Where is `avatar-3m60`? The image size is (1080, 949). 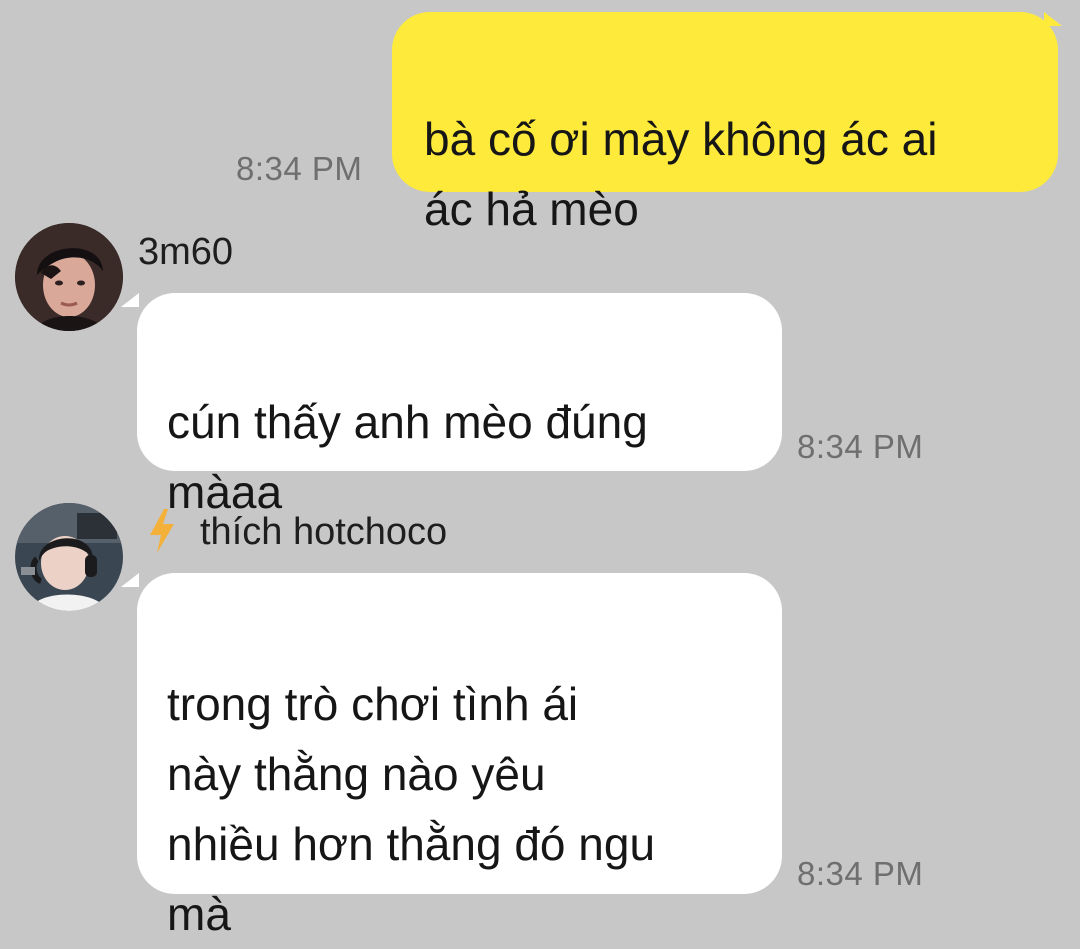 avatar-3m60 is located at coordinates (69, 277).